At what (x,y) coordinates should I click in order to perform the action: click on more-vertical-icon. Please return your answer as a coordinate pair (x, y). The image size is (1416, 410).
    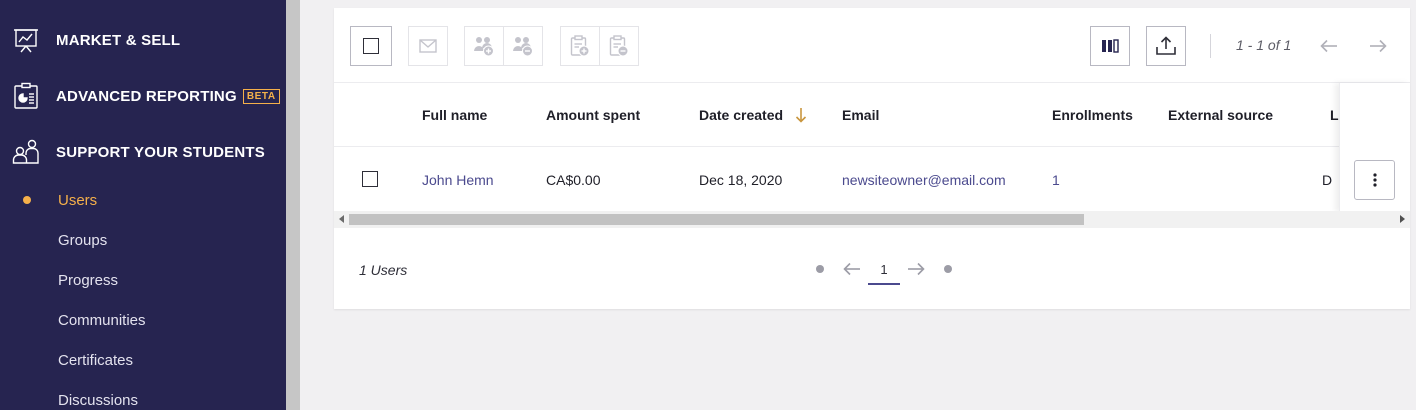
    Looking at the image, I should click on (1374, 180).